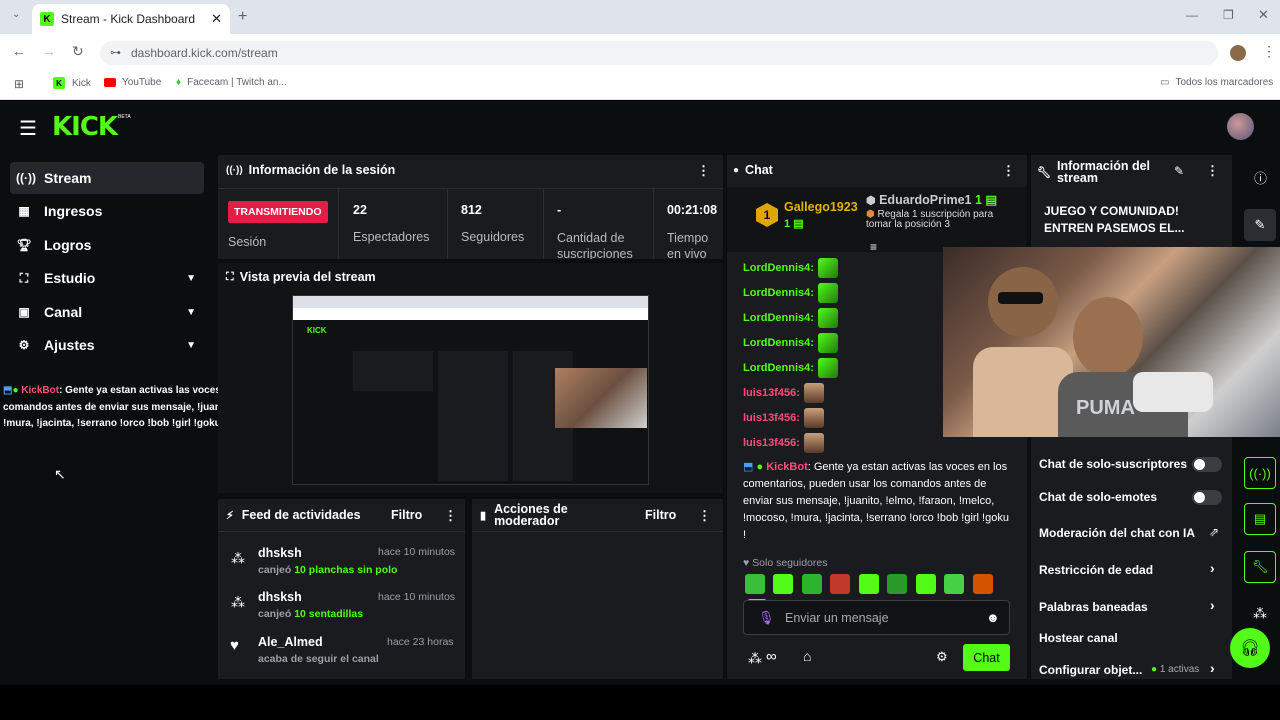  I want to click on back-icon: ←, so click(19, 51).